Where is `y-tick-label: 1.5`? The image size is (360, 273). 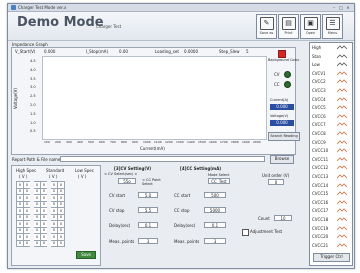 y-tick-label: 1.5 is located at coordinates (33, 113).